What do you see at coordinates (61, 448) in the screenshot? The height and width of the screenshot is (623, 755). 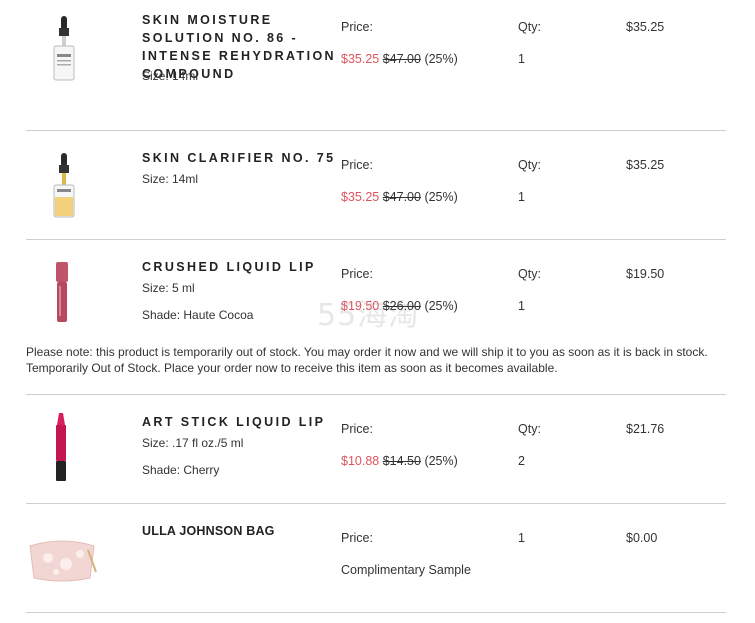 I see `product-image-lip-stick` at bounding box center [61, 448].